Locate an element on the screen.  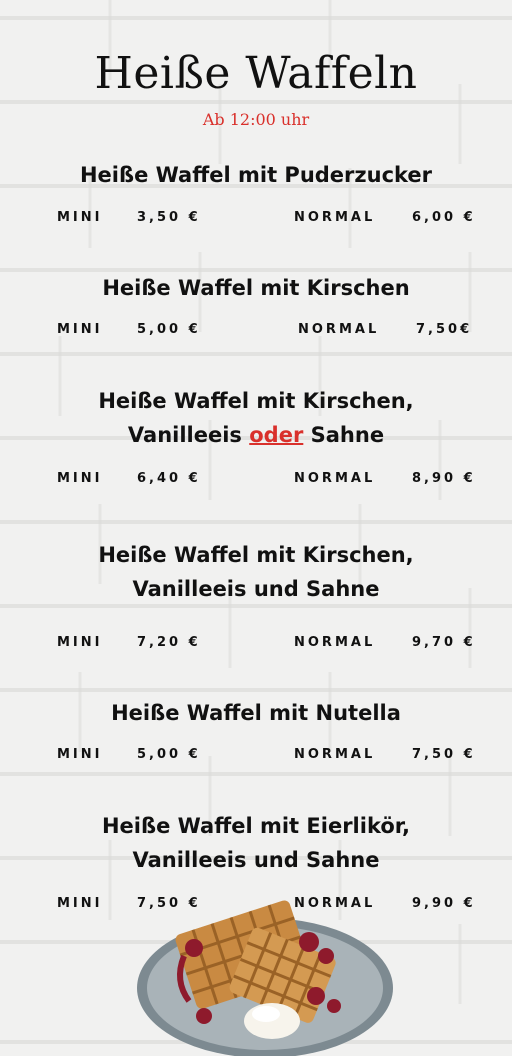
mini-price: 7,20 € is located at coordinates (169, 642).